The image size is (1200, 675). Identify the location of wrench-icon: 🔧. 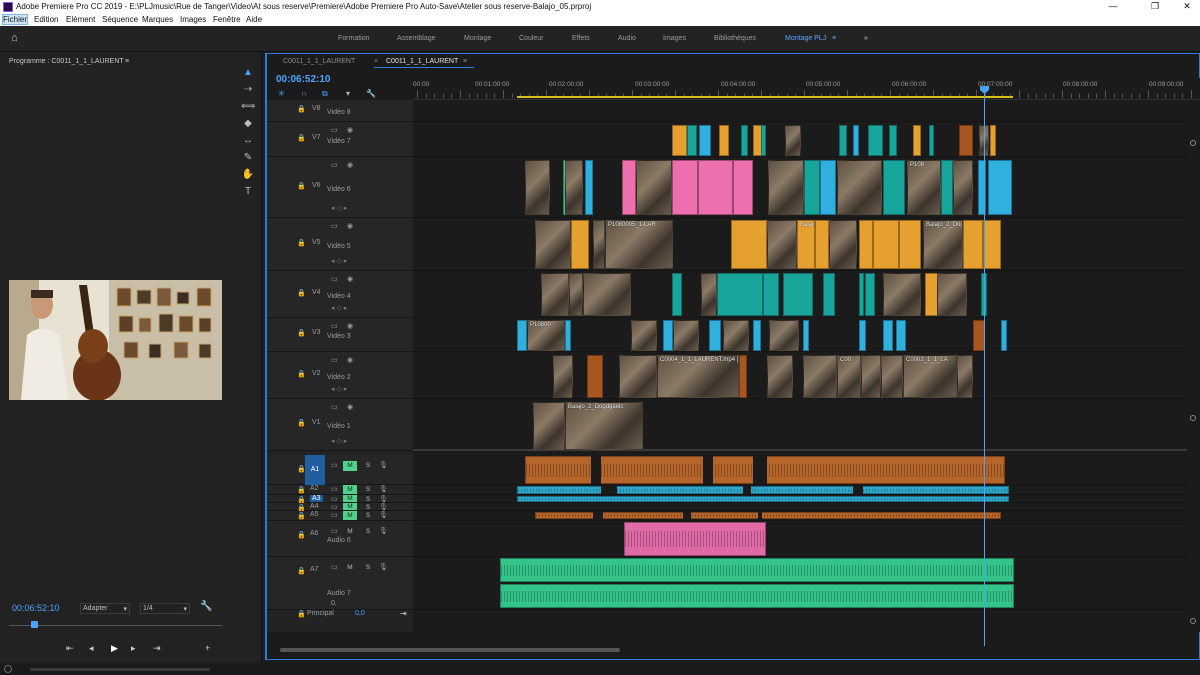
(206, 606).